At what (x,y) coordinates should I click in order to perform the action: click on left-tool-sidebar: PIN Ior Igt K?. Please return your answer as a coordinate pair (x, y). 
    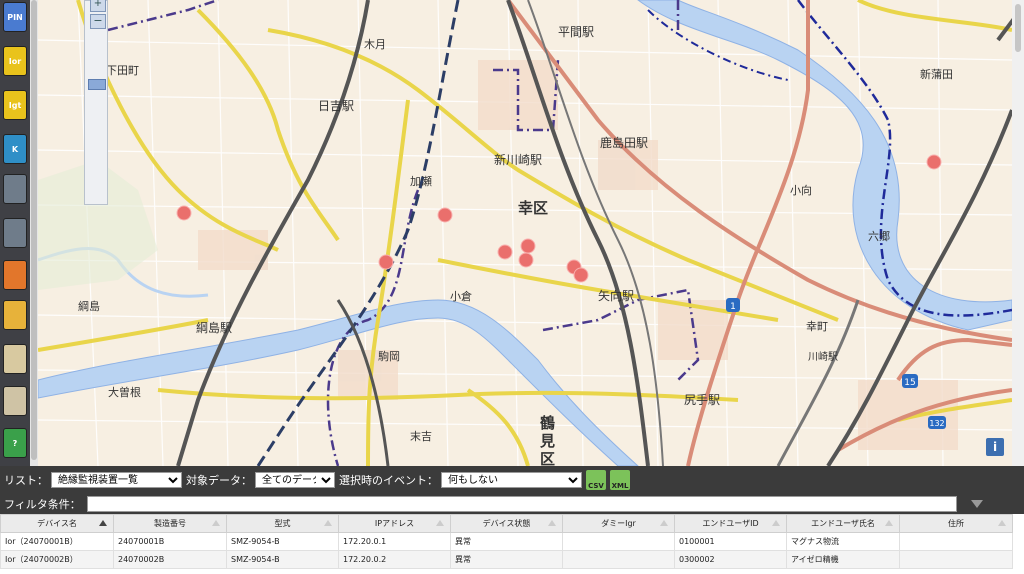
    Looking at the image, I should click on (15, 233).